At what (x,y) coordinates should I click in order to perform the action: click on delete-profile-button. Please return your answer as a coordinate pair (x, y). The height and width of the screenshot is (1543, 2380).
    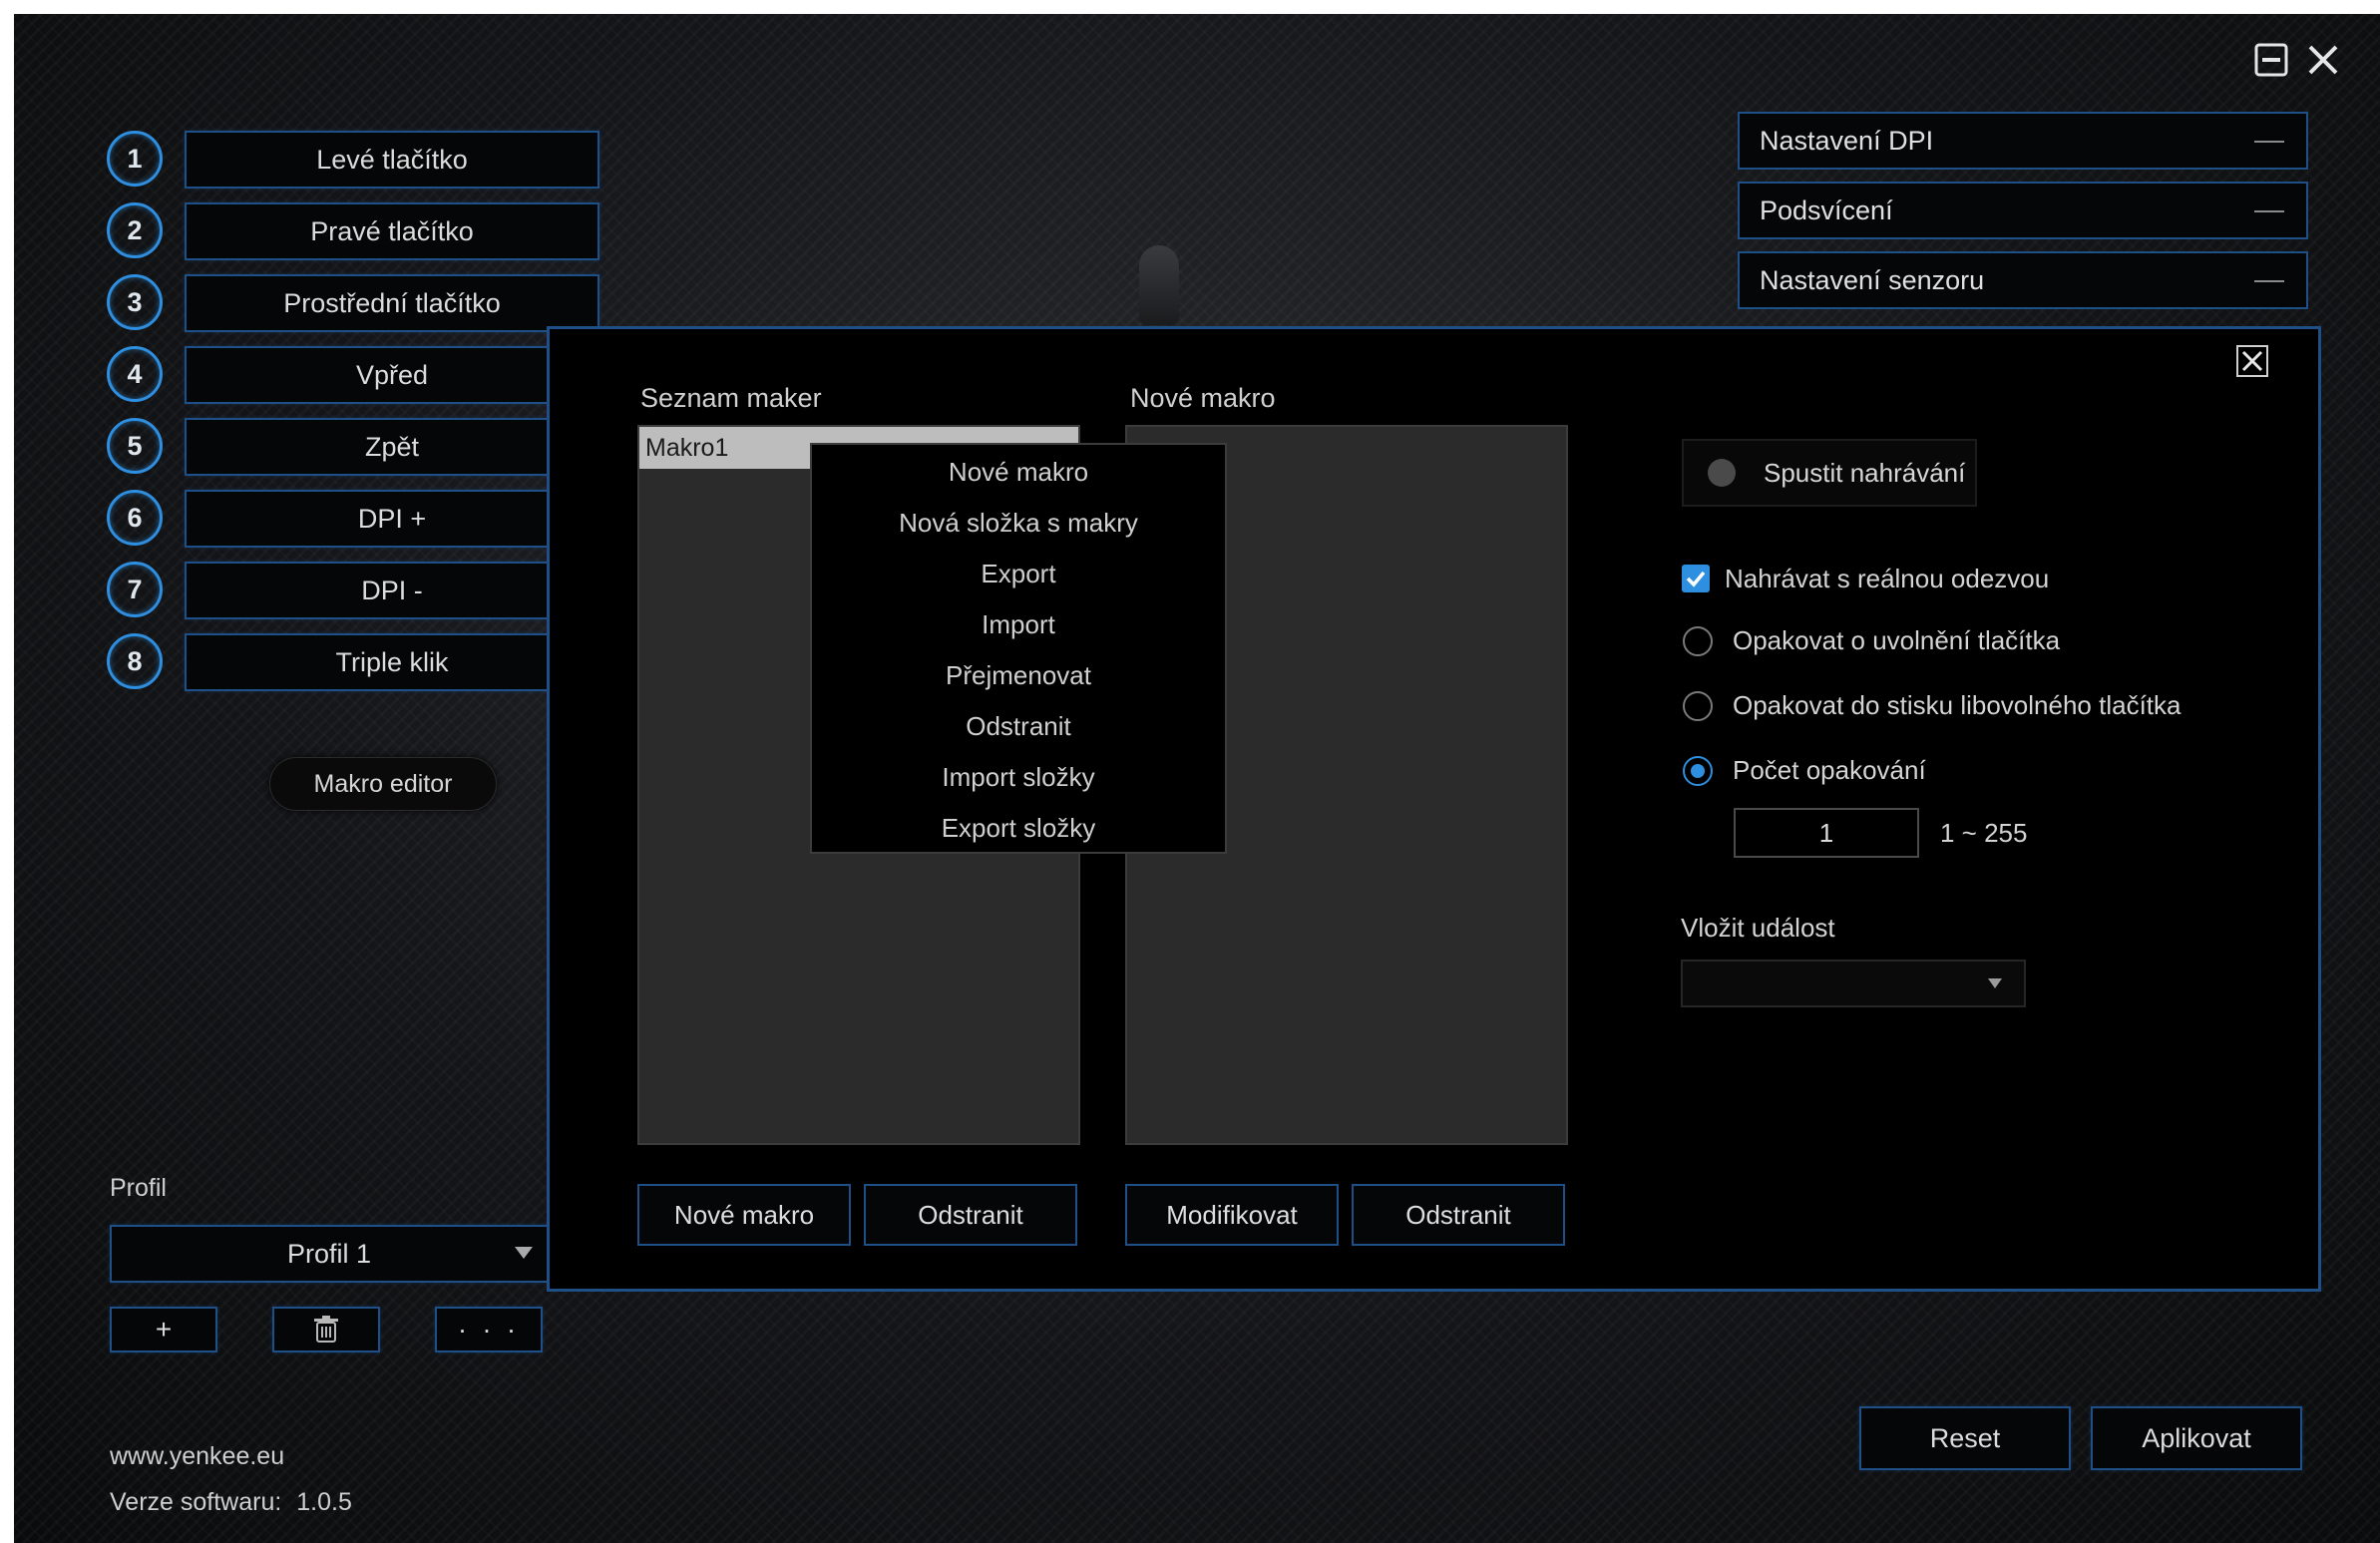
    Looking at the image, I should click on (326, 1329).